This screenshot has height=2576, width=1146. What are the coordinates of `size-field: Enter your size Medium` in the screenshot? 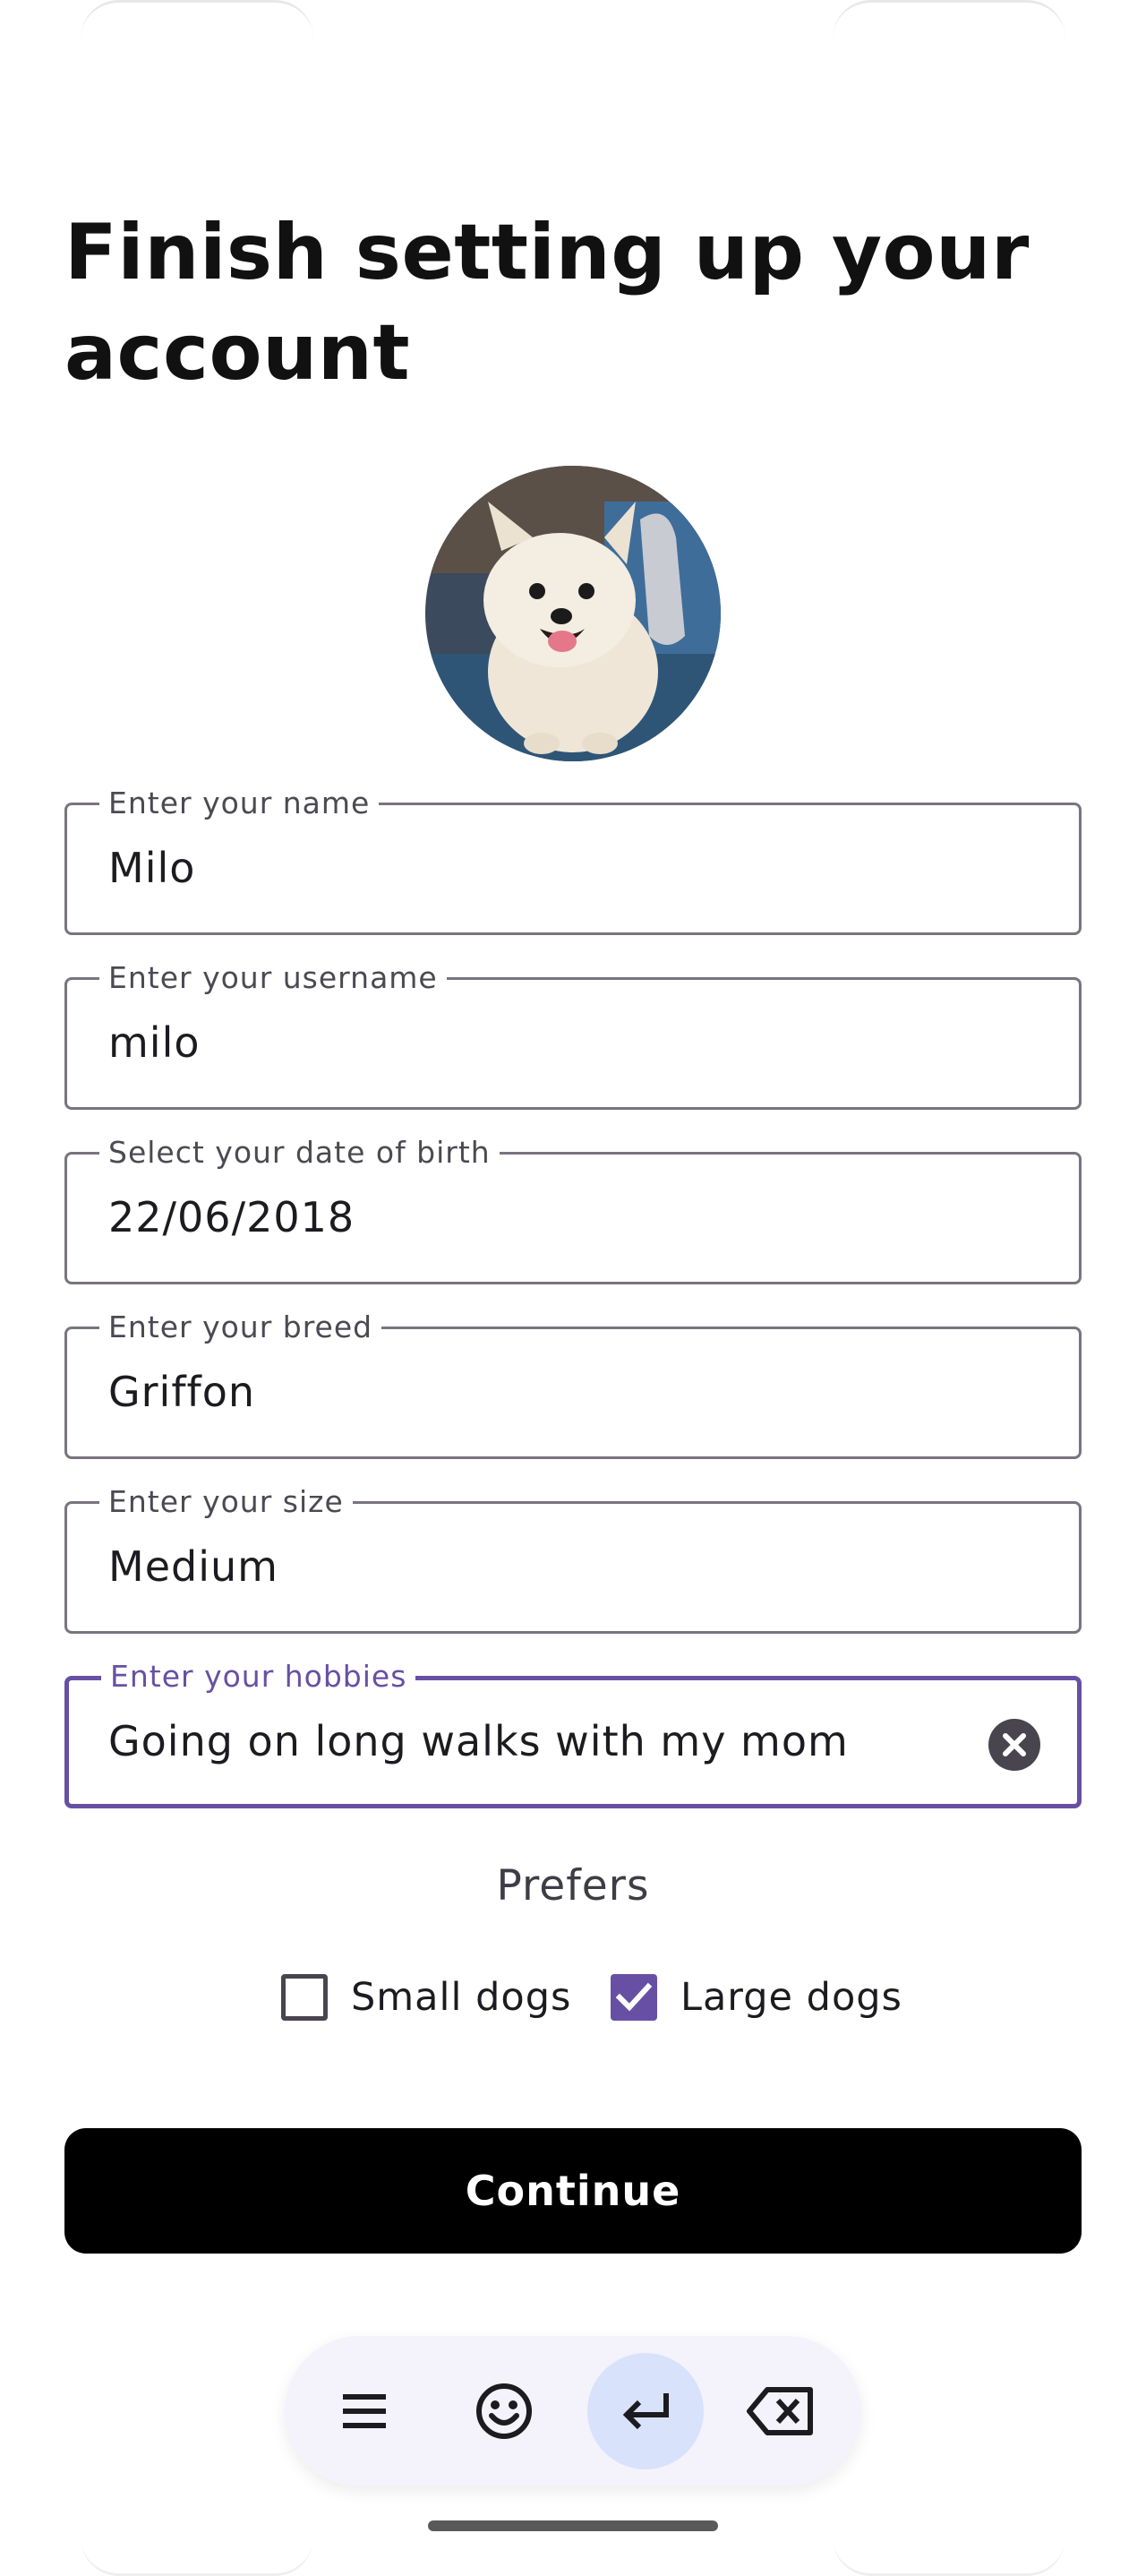 It's located at (573, 1559).